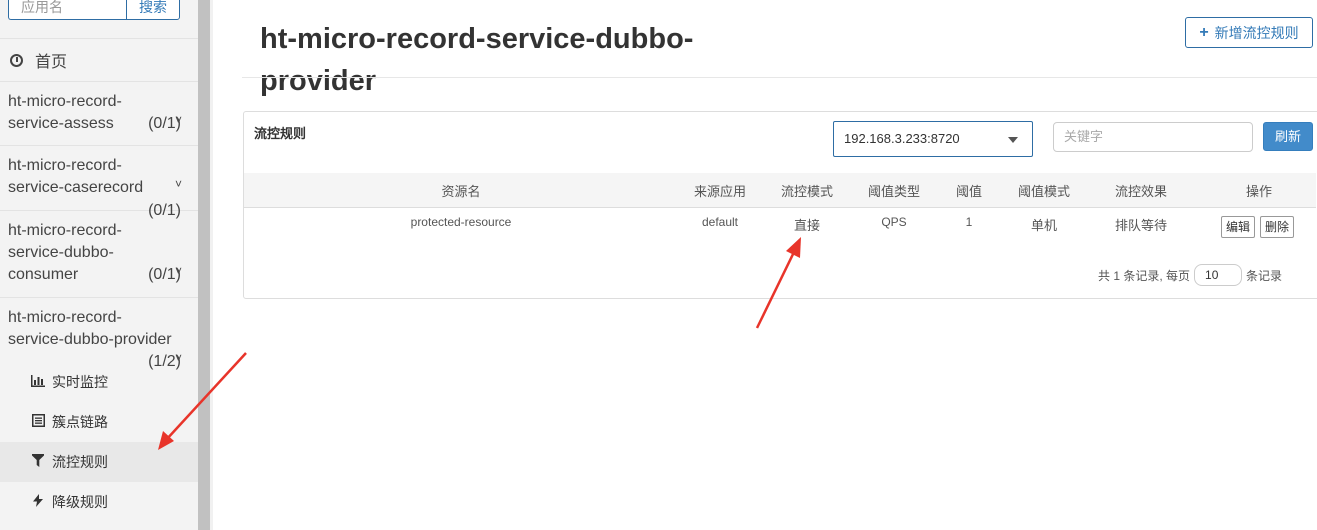  What do you see at coordinates (902, 138) in the screenshot?
I see `machine-select-value: 192.168.3.233:8720` at bounding box center [902, 138].